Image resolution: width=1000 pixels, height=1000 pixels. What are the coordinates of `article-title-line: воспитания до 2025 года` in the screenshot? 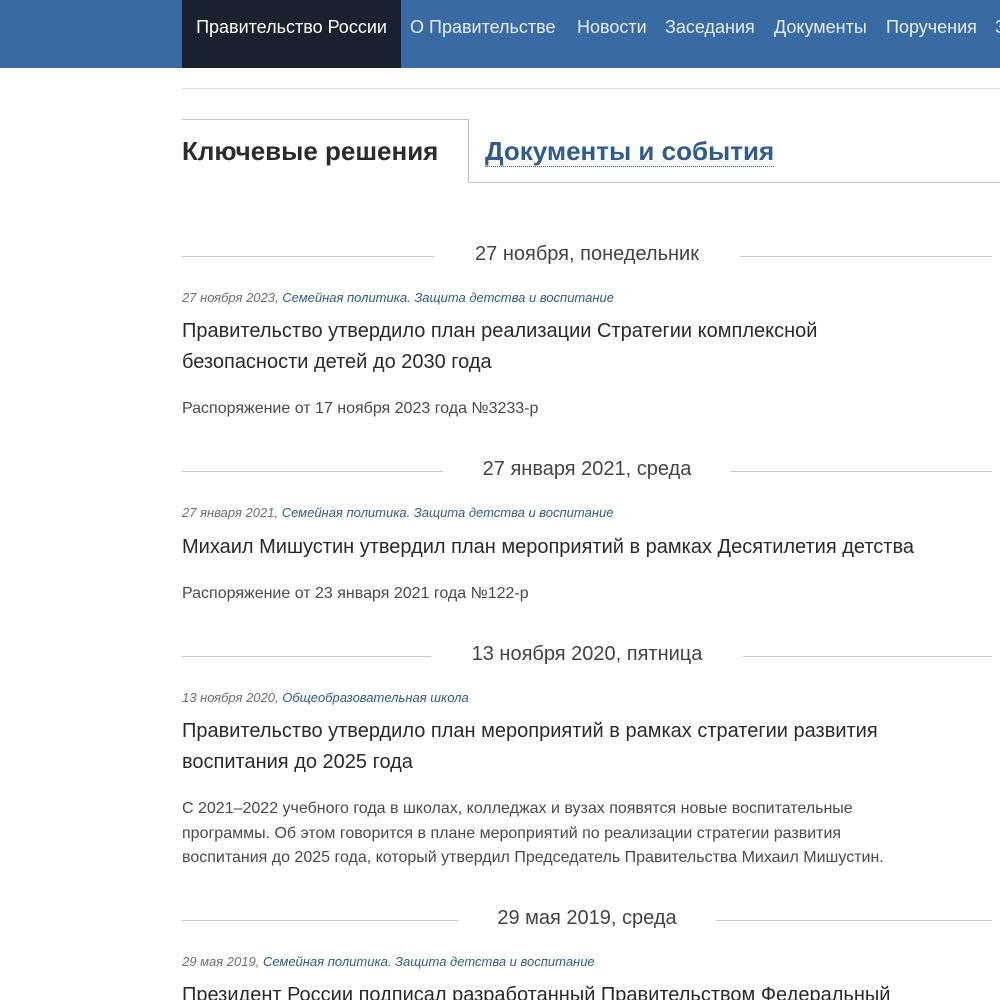 It's located at (297, 762).